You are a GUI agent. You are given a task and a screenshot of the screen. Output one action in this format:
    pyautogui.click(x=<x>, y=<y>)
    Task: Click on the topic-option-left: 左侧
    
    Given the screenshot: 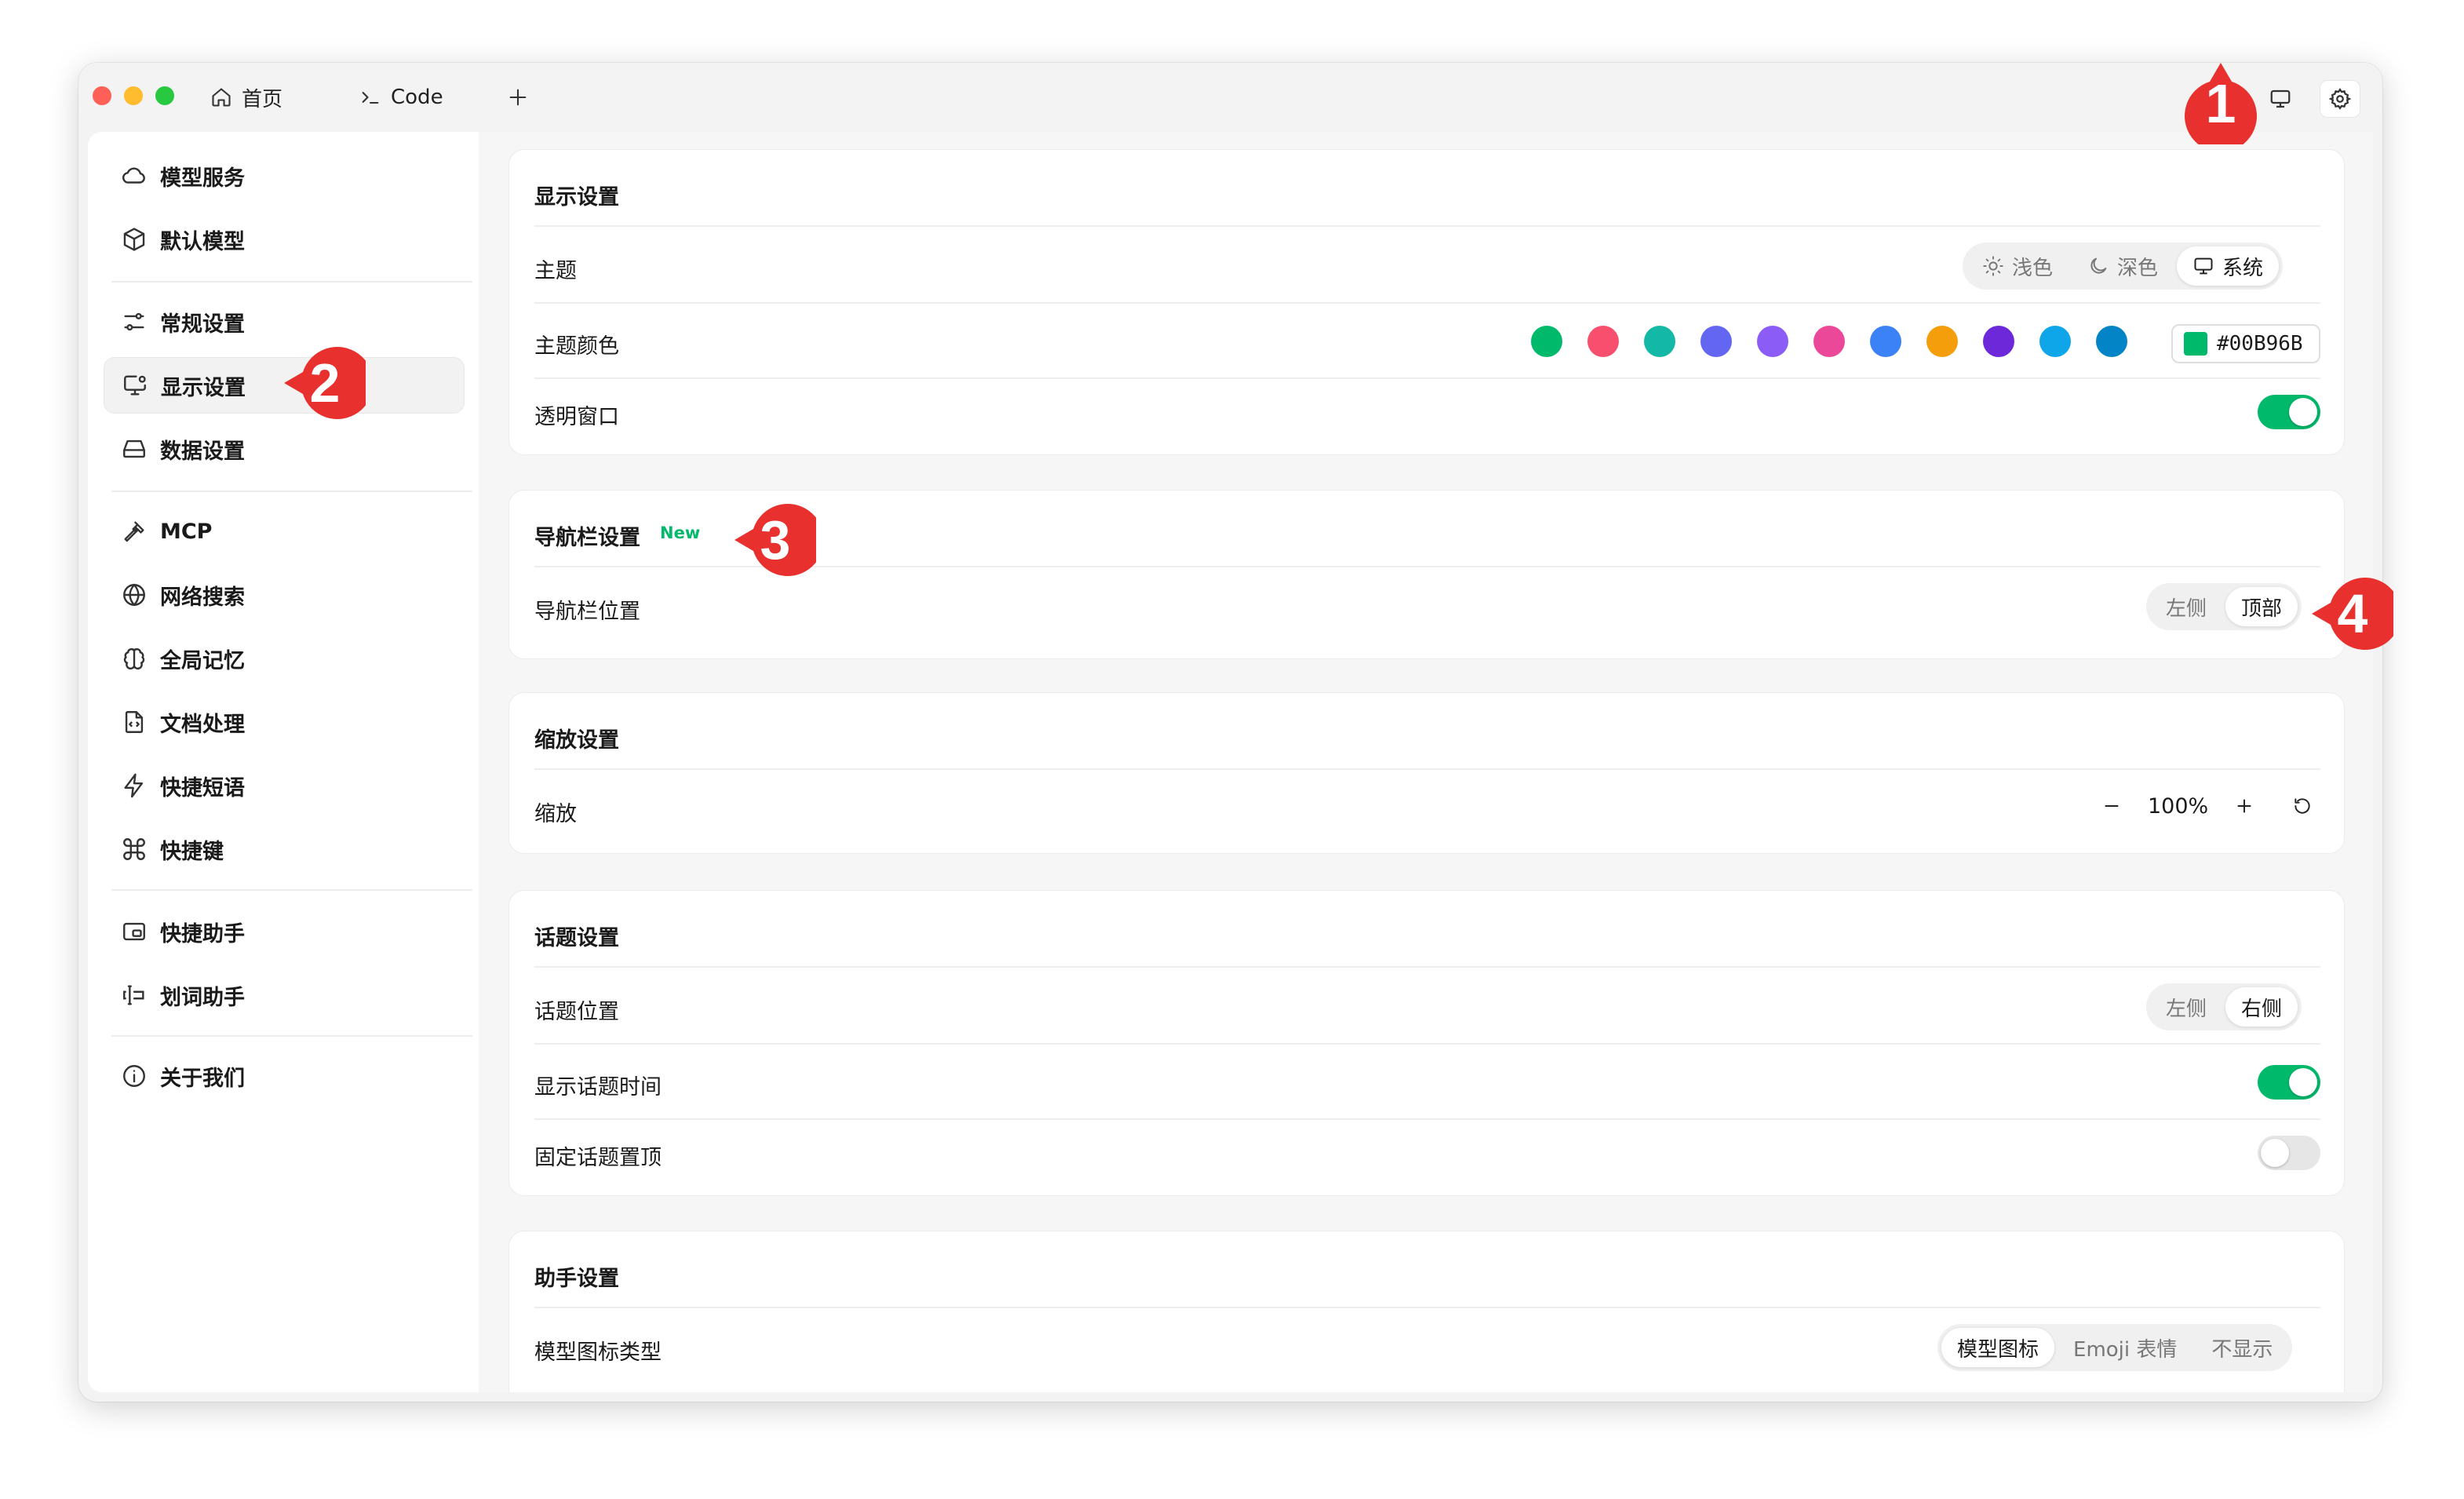 What is the action you would take?
    pyautogui.click(x=2186, y=1007)
    